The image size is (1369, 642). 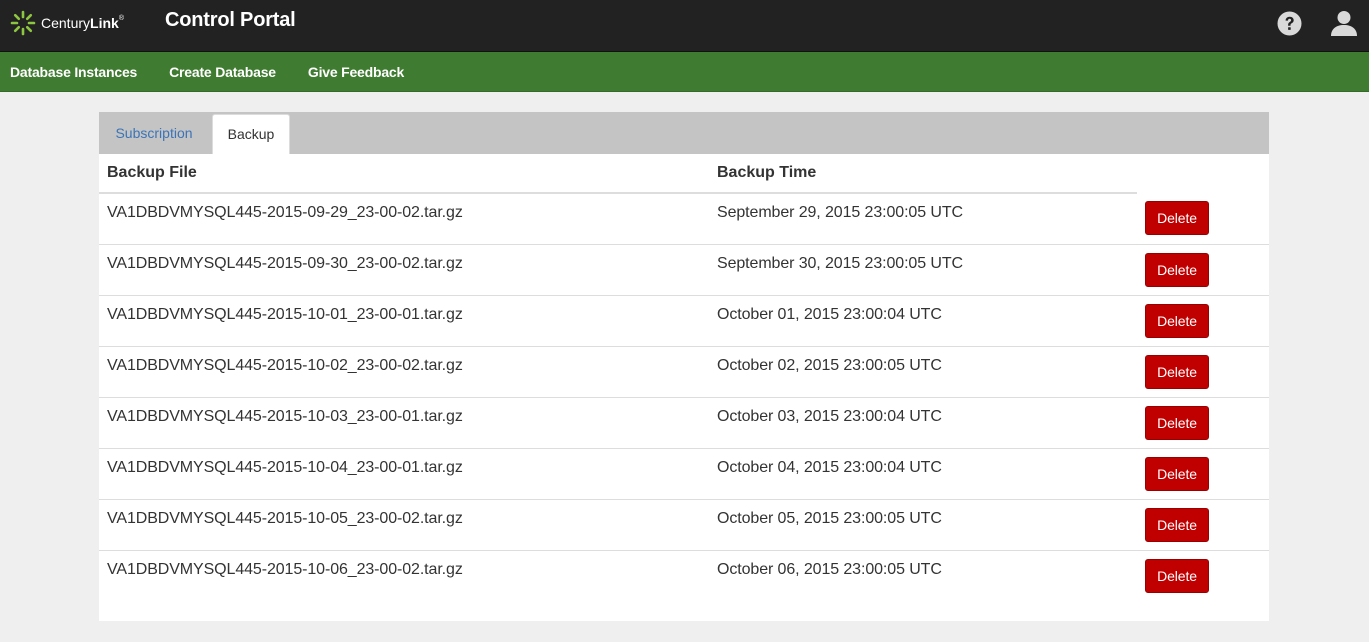 What do you see at coordinates (684, 133) in the screenshot?
I see `tab-strip: Subscription Backup` at bounding box center [684, 133].